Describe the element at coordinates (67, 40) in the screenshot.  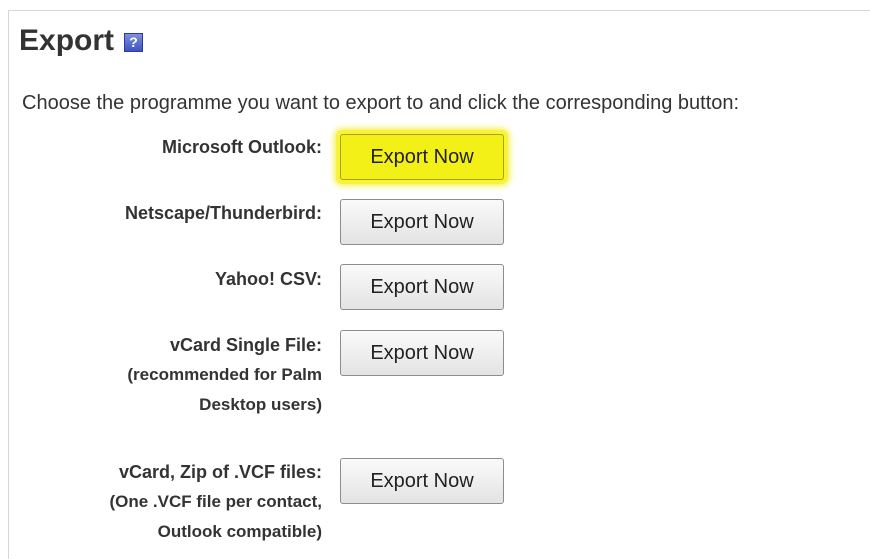
I see `page-title: Export` at that location.